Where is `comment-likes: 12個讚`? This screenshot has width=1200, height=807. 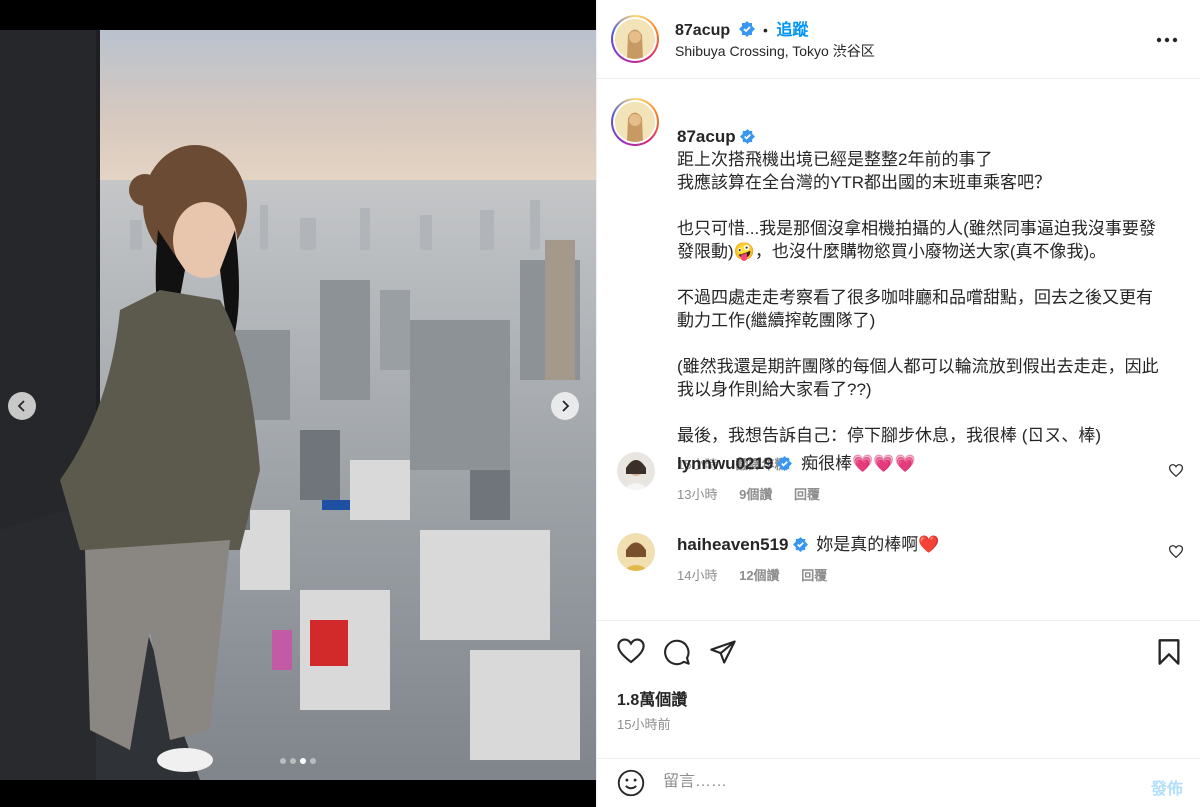
comment-likes: 12個讚 is located at coordinates (759, 575).